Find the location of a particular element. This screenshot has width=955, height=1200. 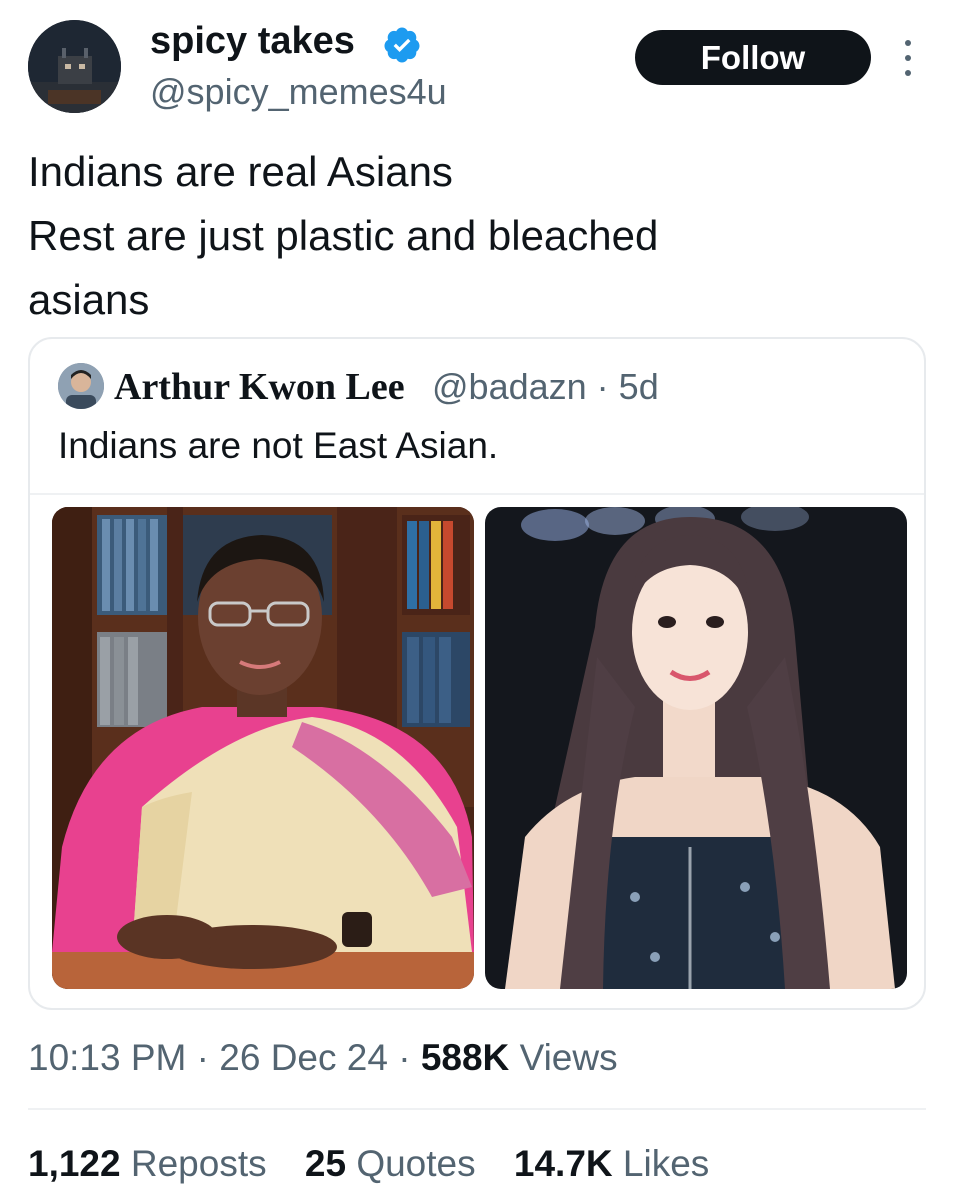

verified-badge-icon is located at coordinates (402, 45).